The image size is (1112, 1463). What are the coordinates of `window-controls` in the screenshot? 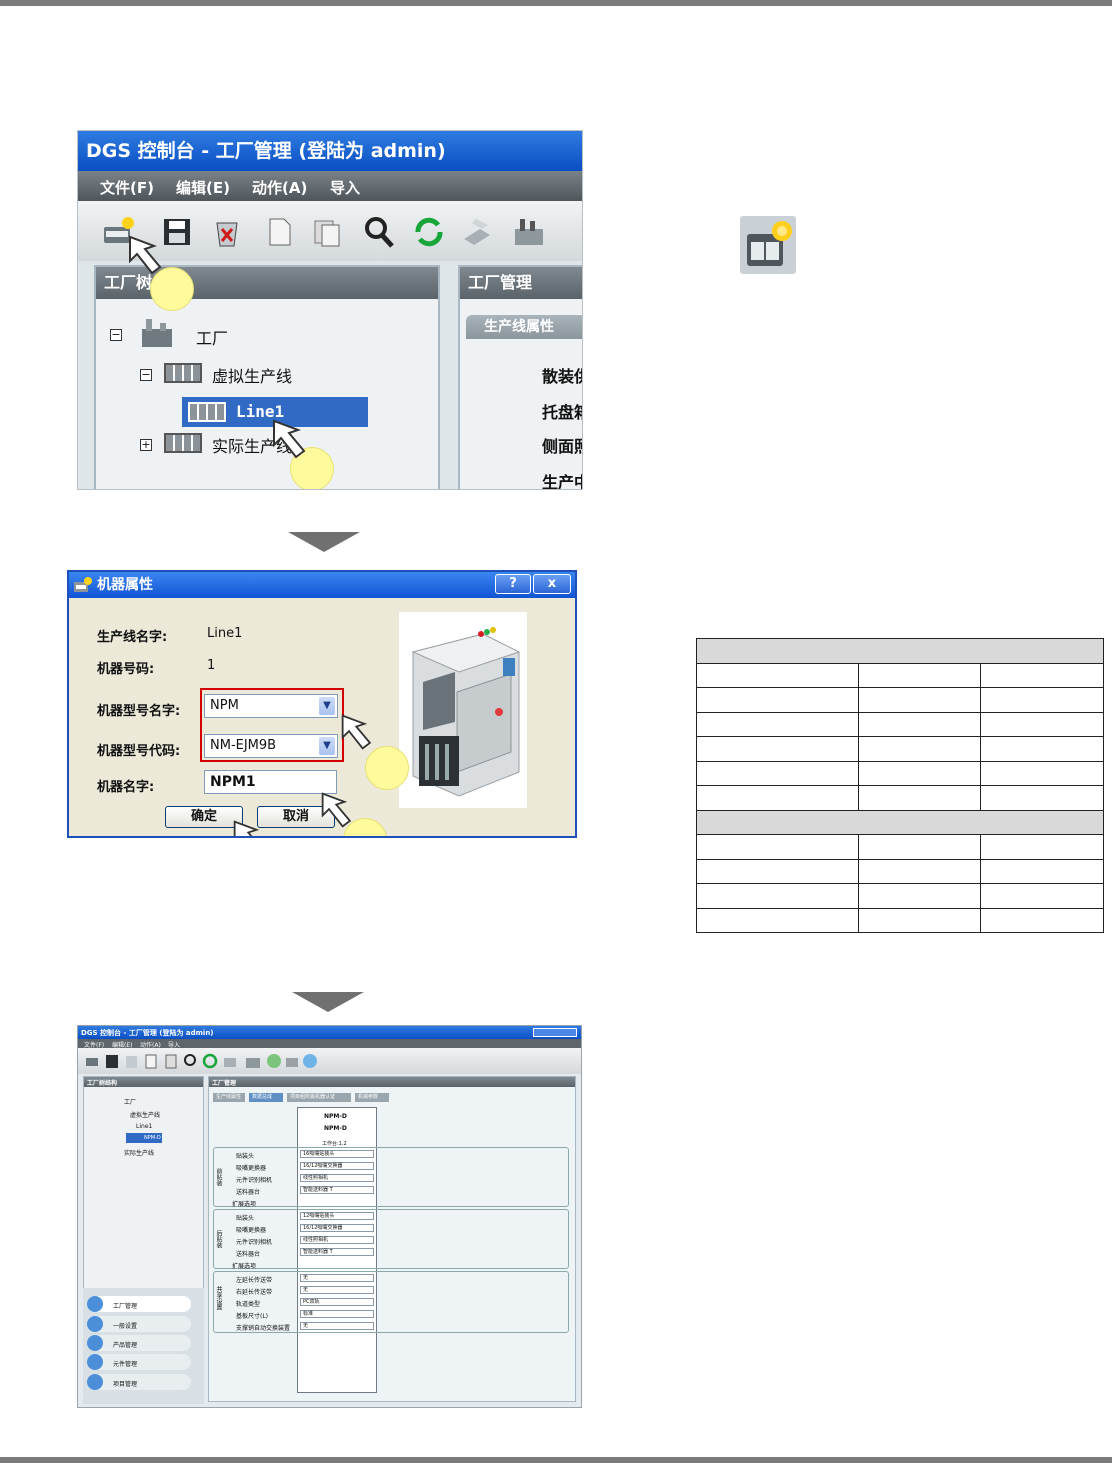 It's located at (555, 1032).